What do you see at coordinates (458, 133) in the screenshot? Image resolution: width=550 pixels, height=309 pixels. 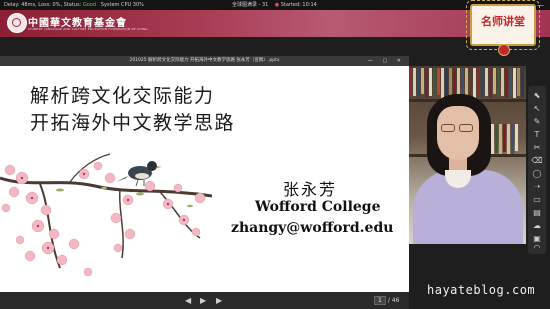 I see `speaker-face` at bounding box center [458, 133].